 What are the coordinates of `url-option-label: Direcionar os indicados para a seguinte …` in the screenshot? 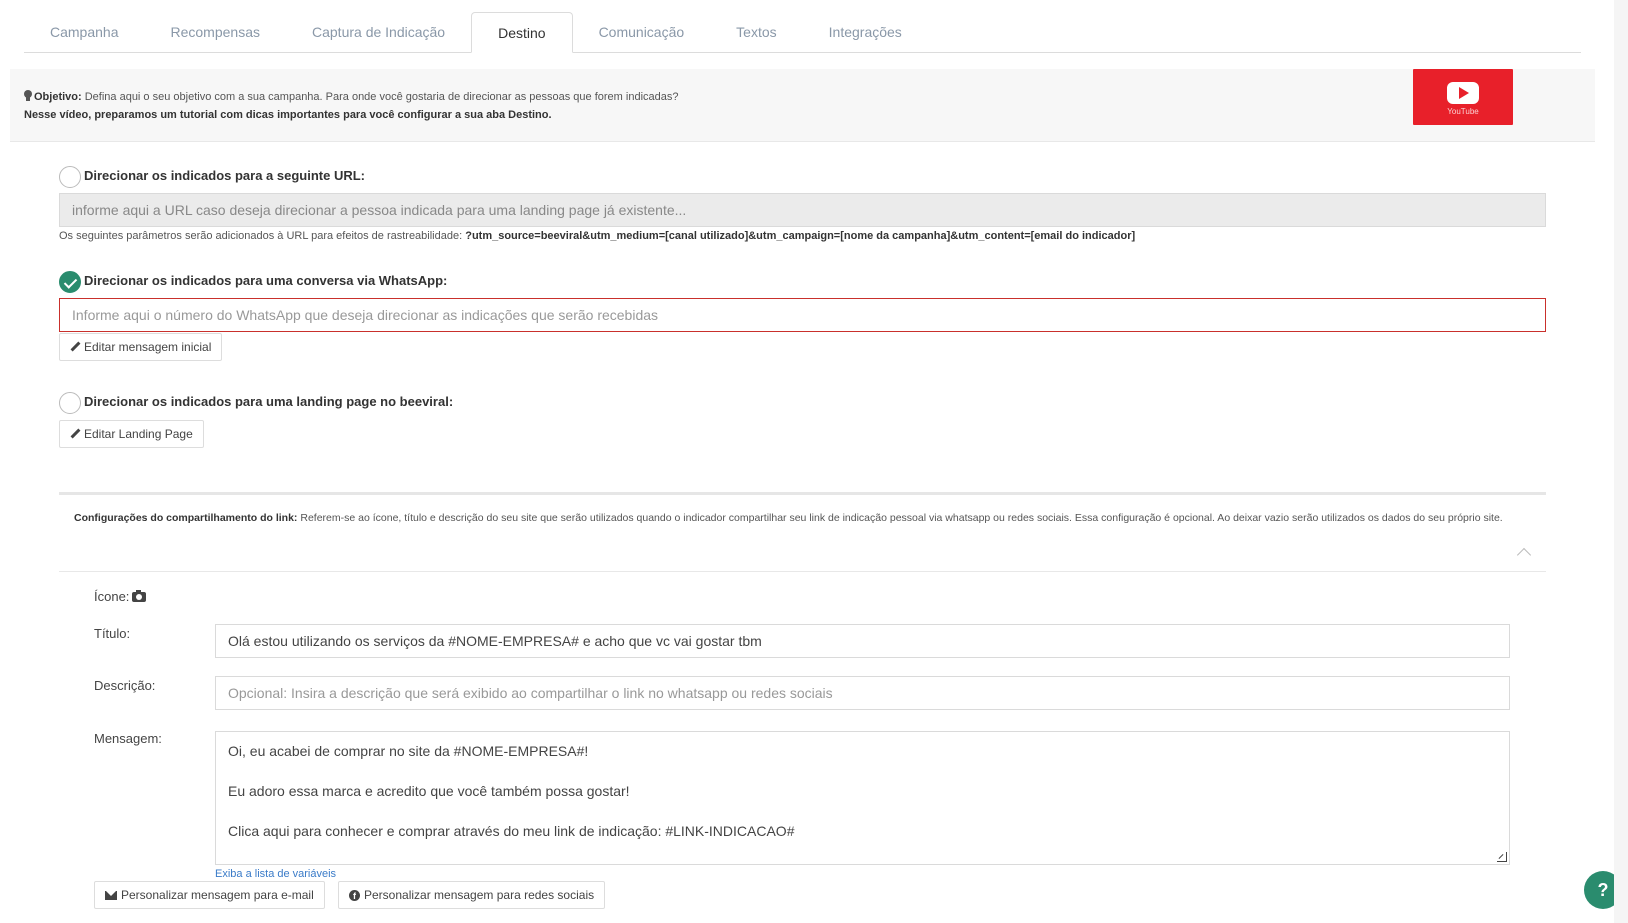 It's located at (225, 175).